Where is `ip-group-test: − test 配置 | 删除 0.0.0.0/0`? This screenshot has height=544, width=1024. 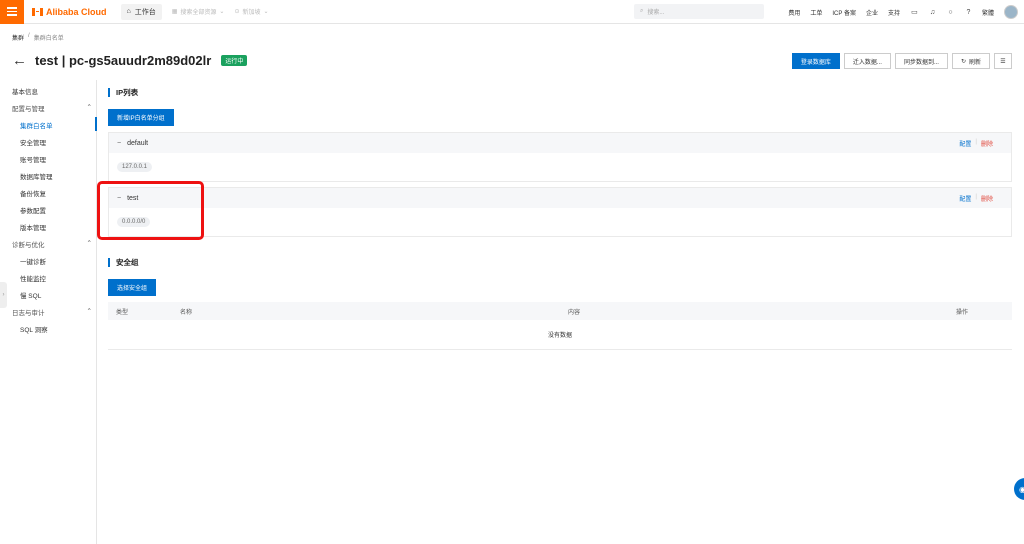
ip-group-test: − test 配置 | 删除 0.0.0.0/0 is located at coordinates (560, 212).